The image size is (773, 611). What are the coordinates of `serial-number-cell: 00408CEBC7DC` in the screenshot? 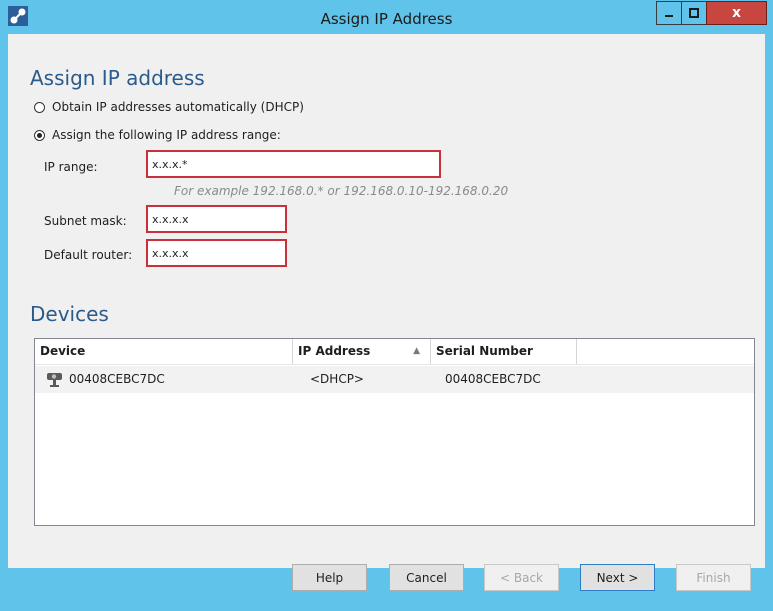 It's located at (493, 379).